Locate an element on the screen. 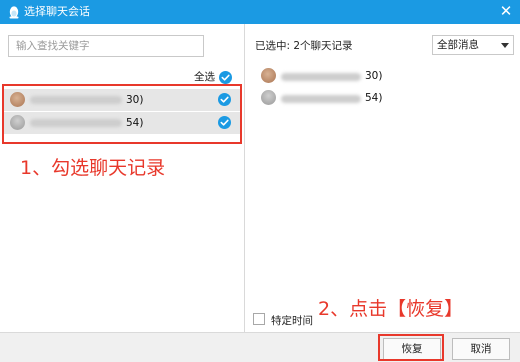 The image size is (520, 362). select-all: 全选 is located at coordinates (212, 77).